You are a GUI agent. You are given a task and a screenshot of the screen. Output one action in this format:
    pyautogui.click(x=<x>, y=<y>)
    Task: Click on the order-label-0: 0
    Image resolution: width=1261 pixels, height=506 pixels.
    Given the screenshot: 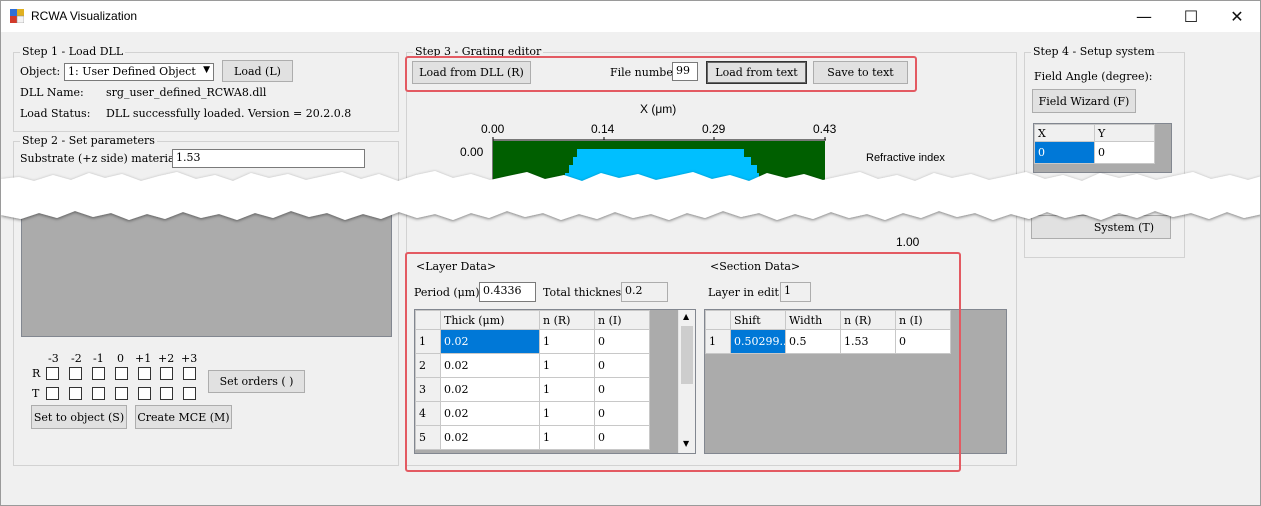 What is the action you would take?
    pyautogui.click(x=120, y=358)
    